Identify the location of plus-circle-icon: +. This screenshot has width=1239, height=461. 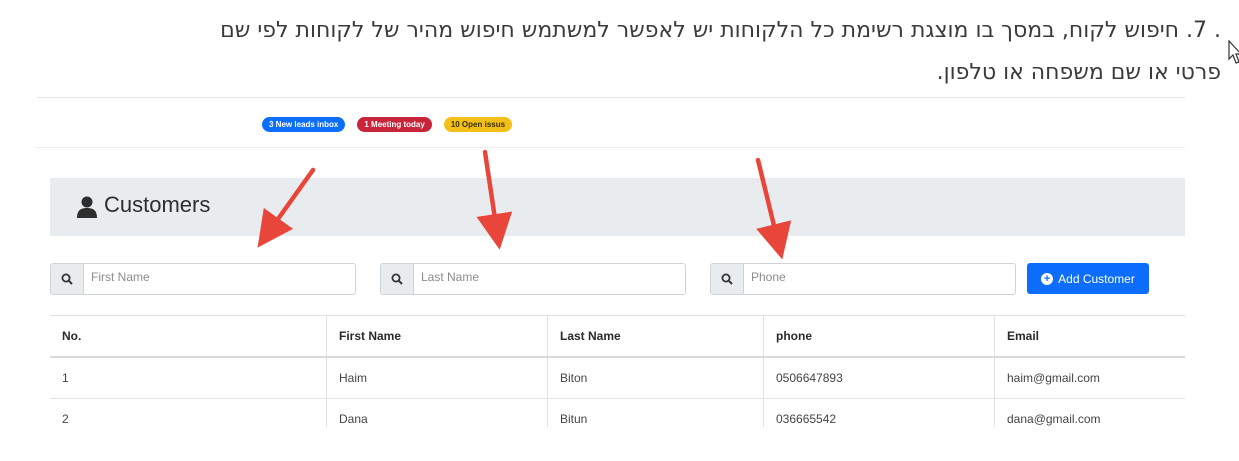
(1047, 278).